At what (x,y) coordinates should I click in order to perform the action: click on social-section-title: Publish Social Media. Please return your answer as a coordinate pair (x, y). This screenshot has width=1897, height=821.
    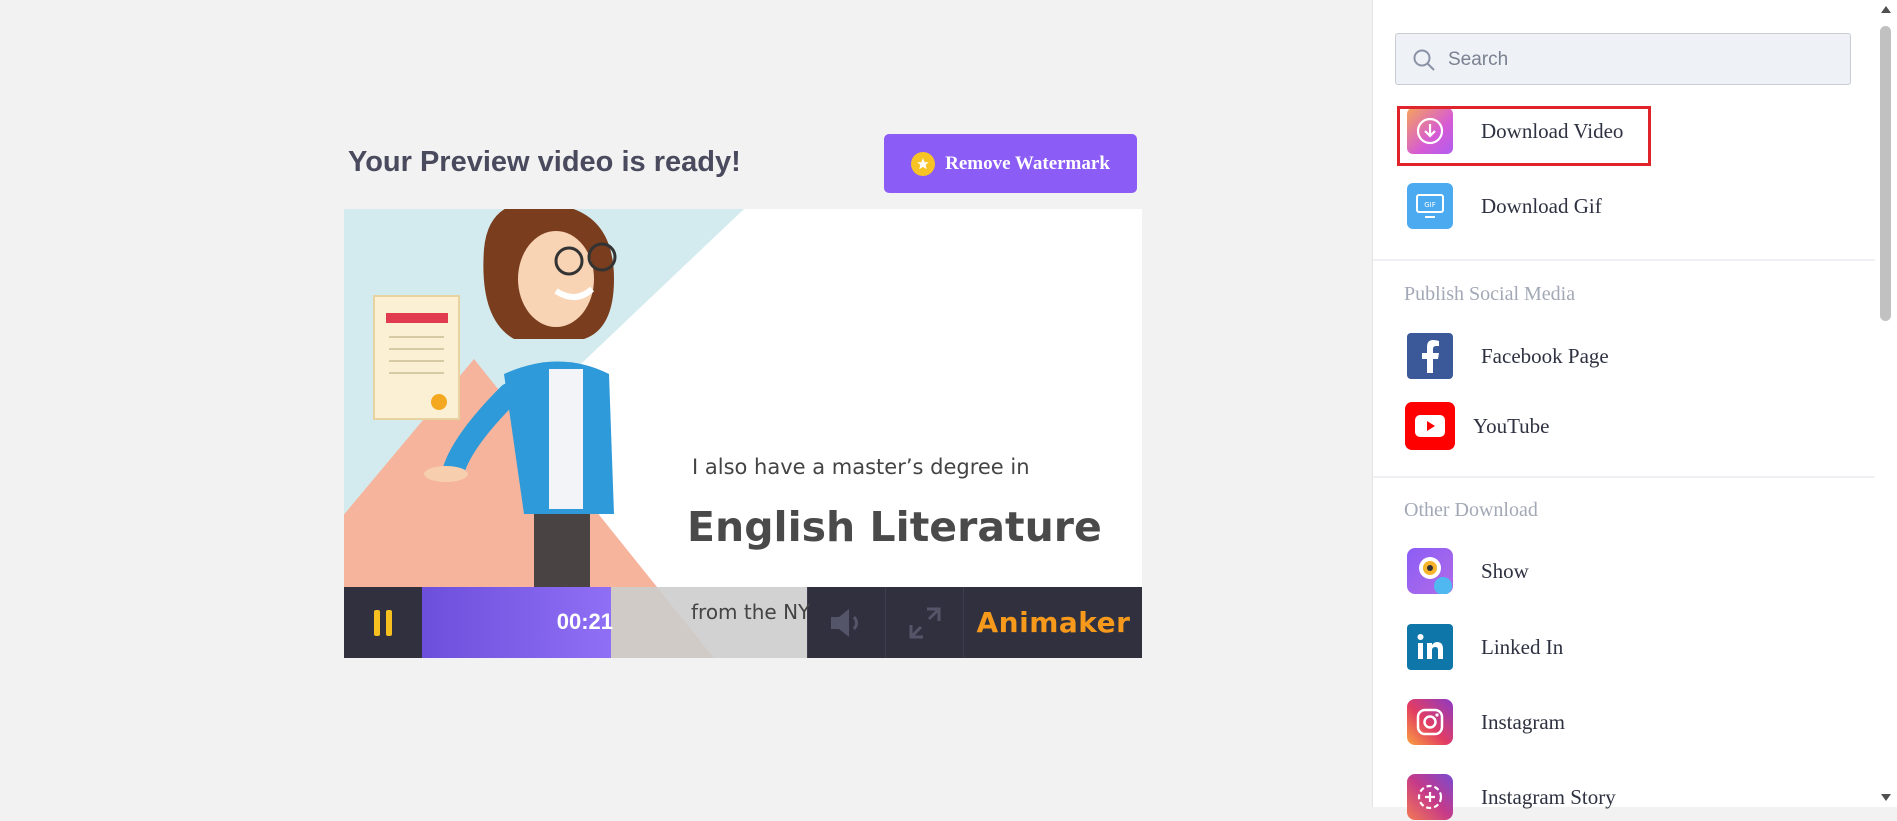
    Looking at the image, I should click on (1490, 294).